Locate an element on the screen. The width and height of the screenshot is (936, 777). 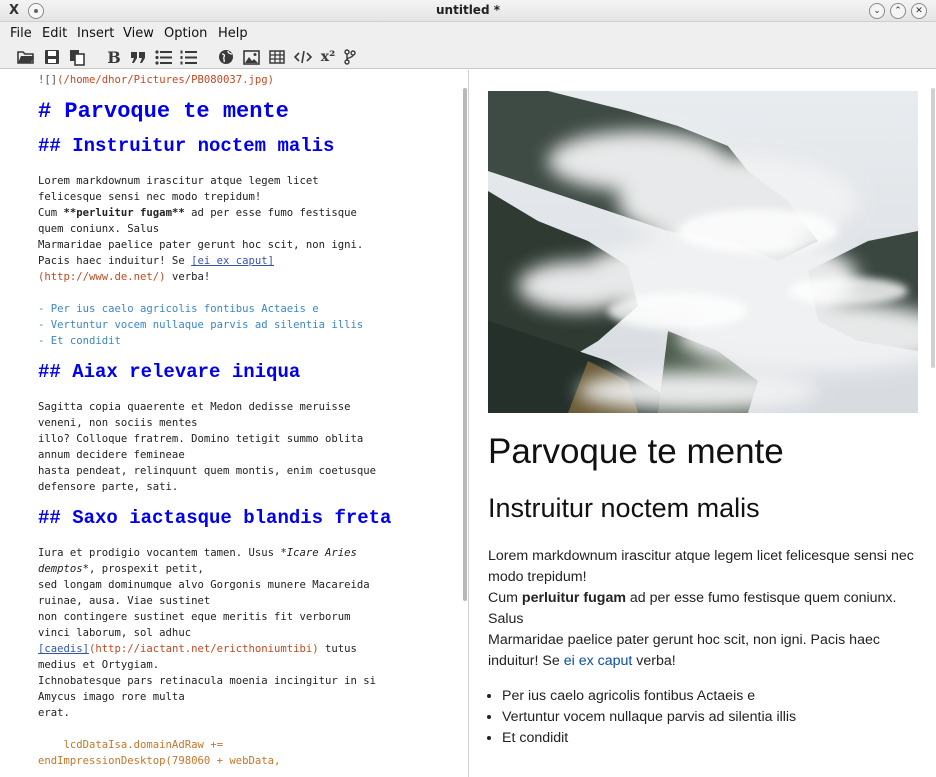
editor-line: quem coniunx. Salus is located at coordinates (99, 229).